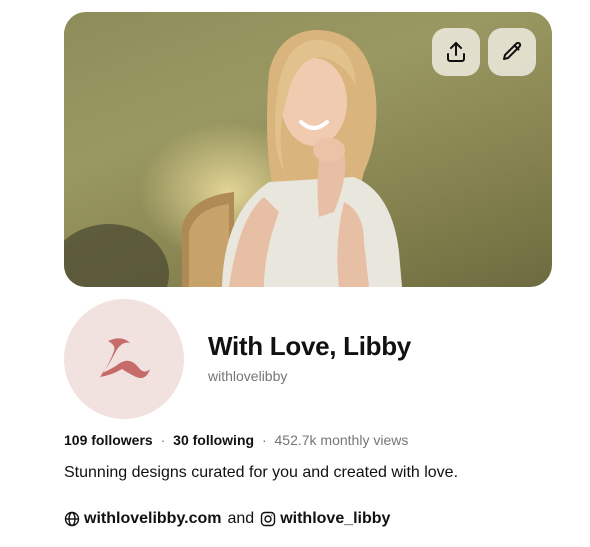  I want to click on profile-links: withlovelibby.com and withlove_libby, so click(227, 519).